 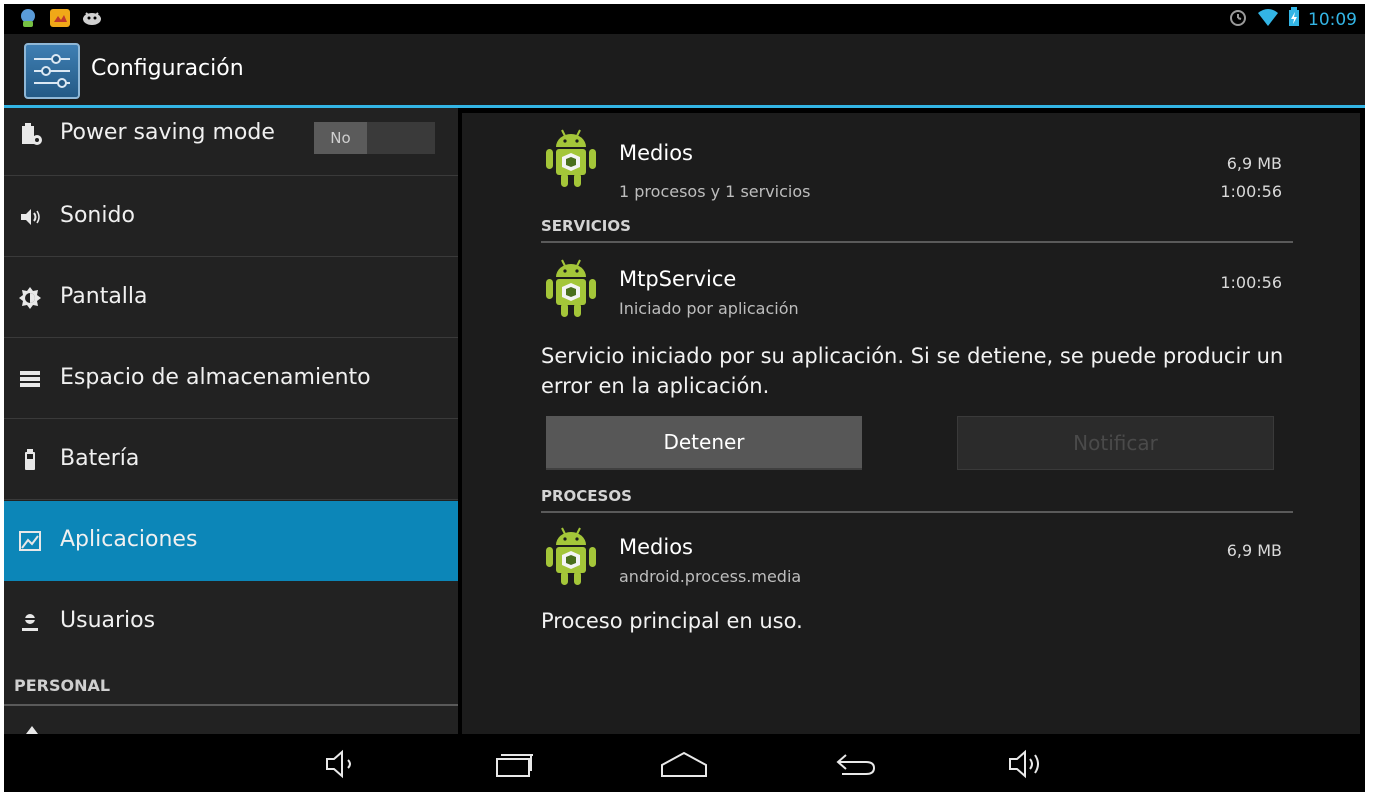 What do you see at coordinates (60, 18) in the screenshot?
I see `photo-app-icon` at bounding box center [60, 18].